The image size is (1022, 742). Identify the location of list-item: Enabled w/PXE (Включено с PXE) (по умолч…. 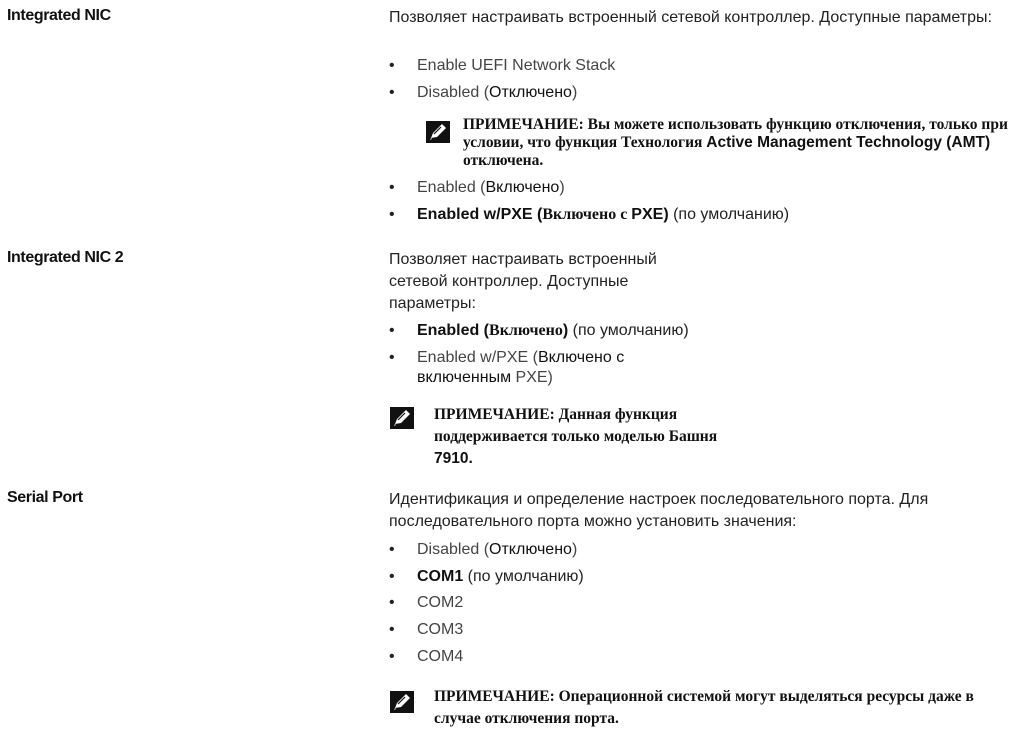
(589, 215).